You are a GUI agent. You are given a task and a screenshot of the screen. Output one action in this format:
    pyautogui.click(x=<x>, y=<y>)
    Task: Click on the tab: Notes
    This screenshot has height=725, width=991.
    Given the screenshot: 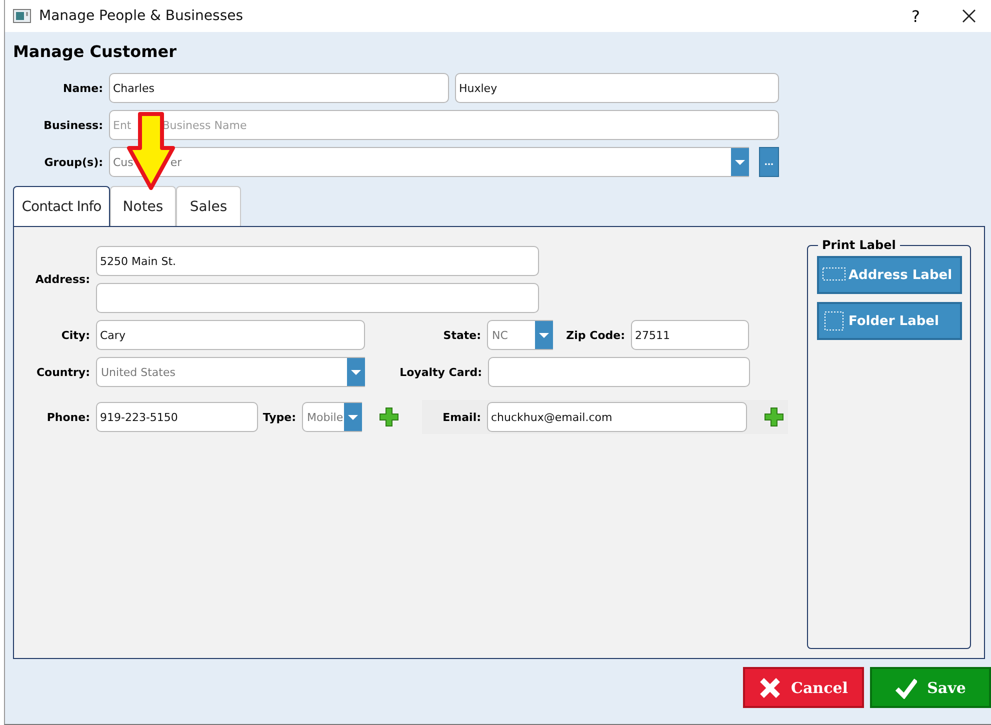 What is the action you would take?
    pyautogui.click(x=143, y=206)
    